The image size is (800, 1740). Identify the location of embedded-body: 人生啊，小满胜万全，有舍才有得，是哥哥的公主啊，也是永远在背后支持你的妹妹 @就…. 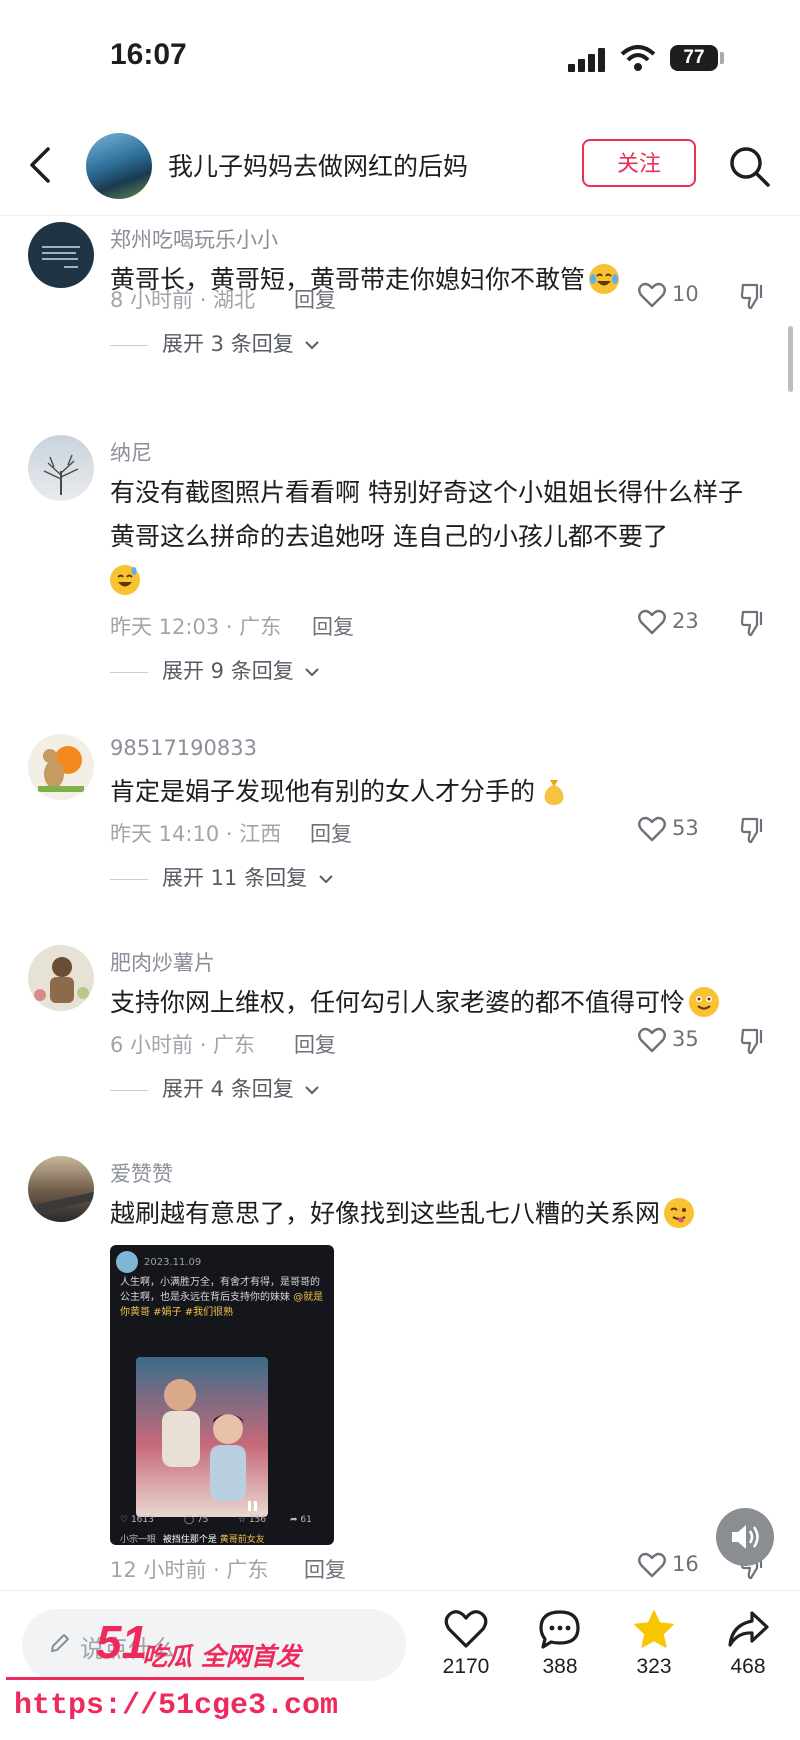
(222, 1297).